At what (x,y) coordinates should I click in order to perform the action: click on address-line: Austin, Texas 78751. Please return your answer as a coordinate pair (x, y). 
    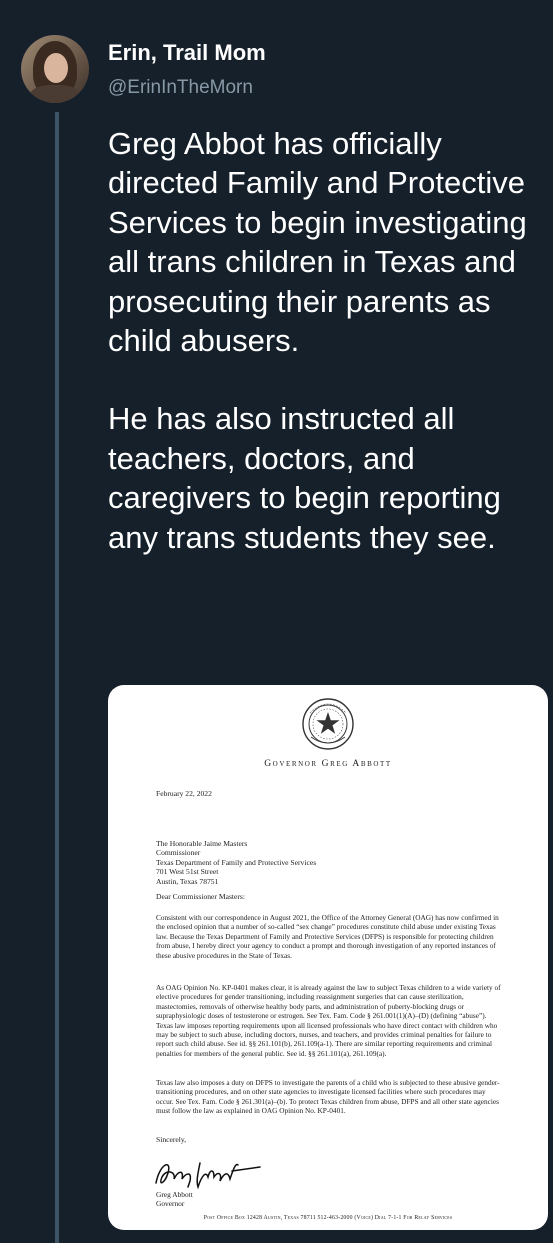
    Looking at the image, I should click on (187, 881).